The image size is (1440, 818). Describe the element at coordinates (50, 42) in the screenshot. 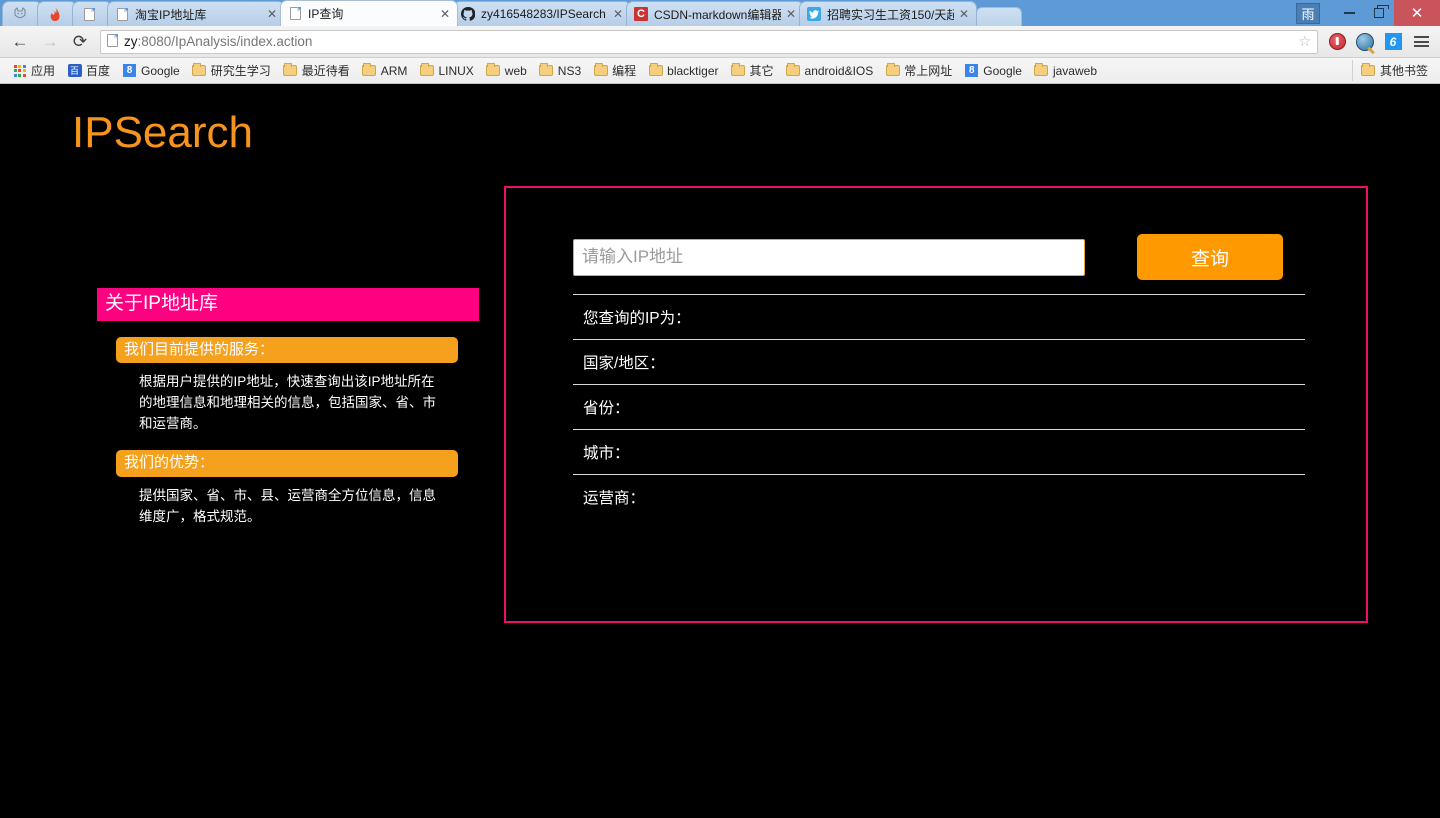

I see `forward-button: →` at that location.